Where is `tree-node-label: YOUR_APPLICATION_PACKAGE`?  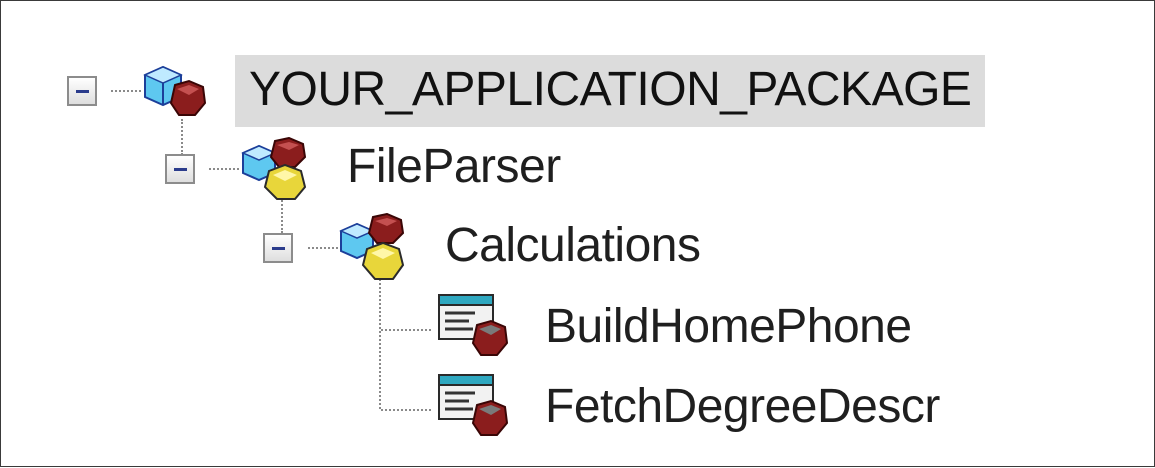
tree-node-label: YOUR_APPLICATION_PACKAGE is located at coordinates (610, 91).